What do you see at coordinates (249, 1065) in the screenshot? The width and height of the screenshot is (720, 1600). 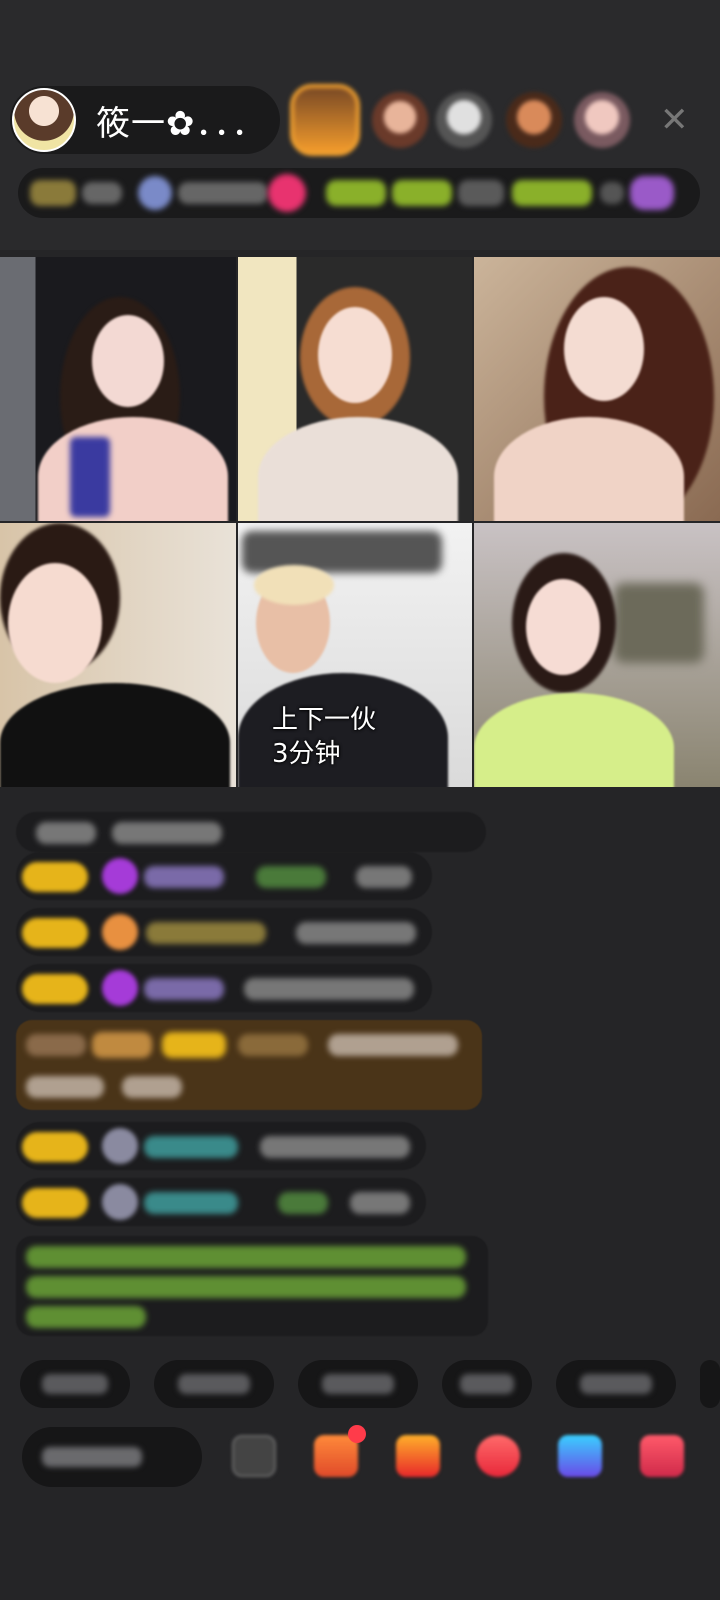 I see `highlighted-chat-message` at bounding box center [249, 1065].